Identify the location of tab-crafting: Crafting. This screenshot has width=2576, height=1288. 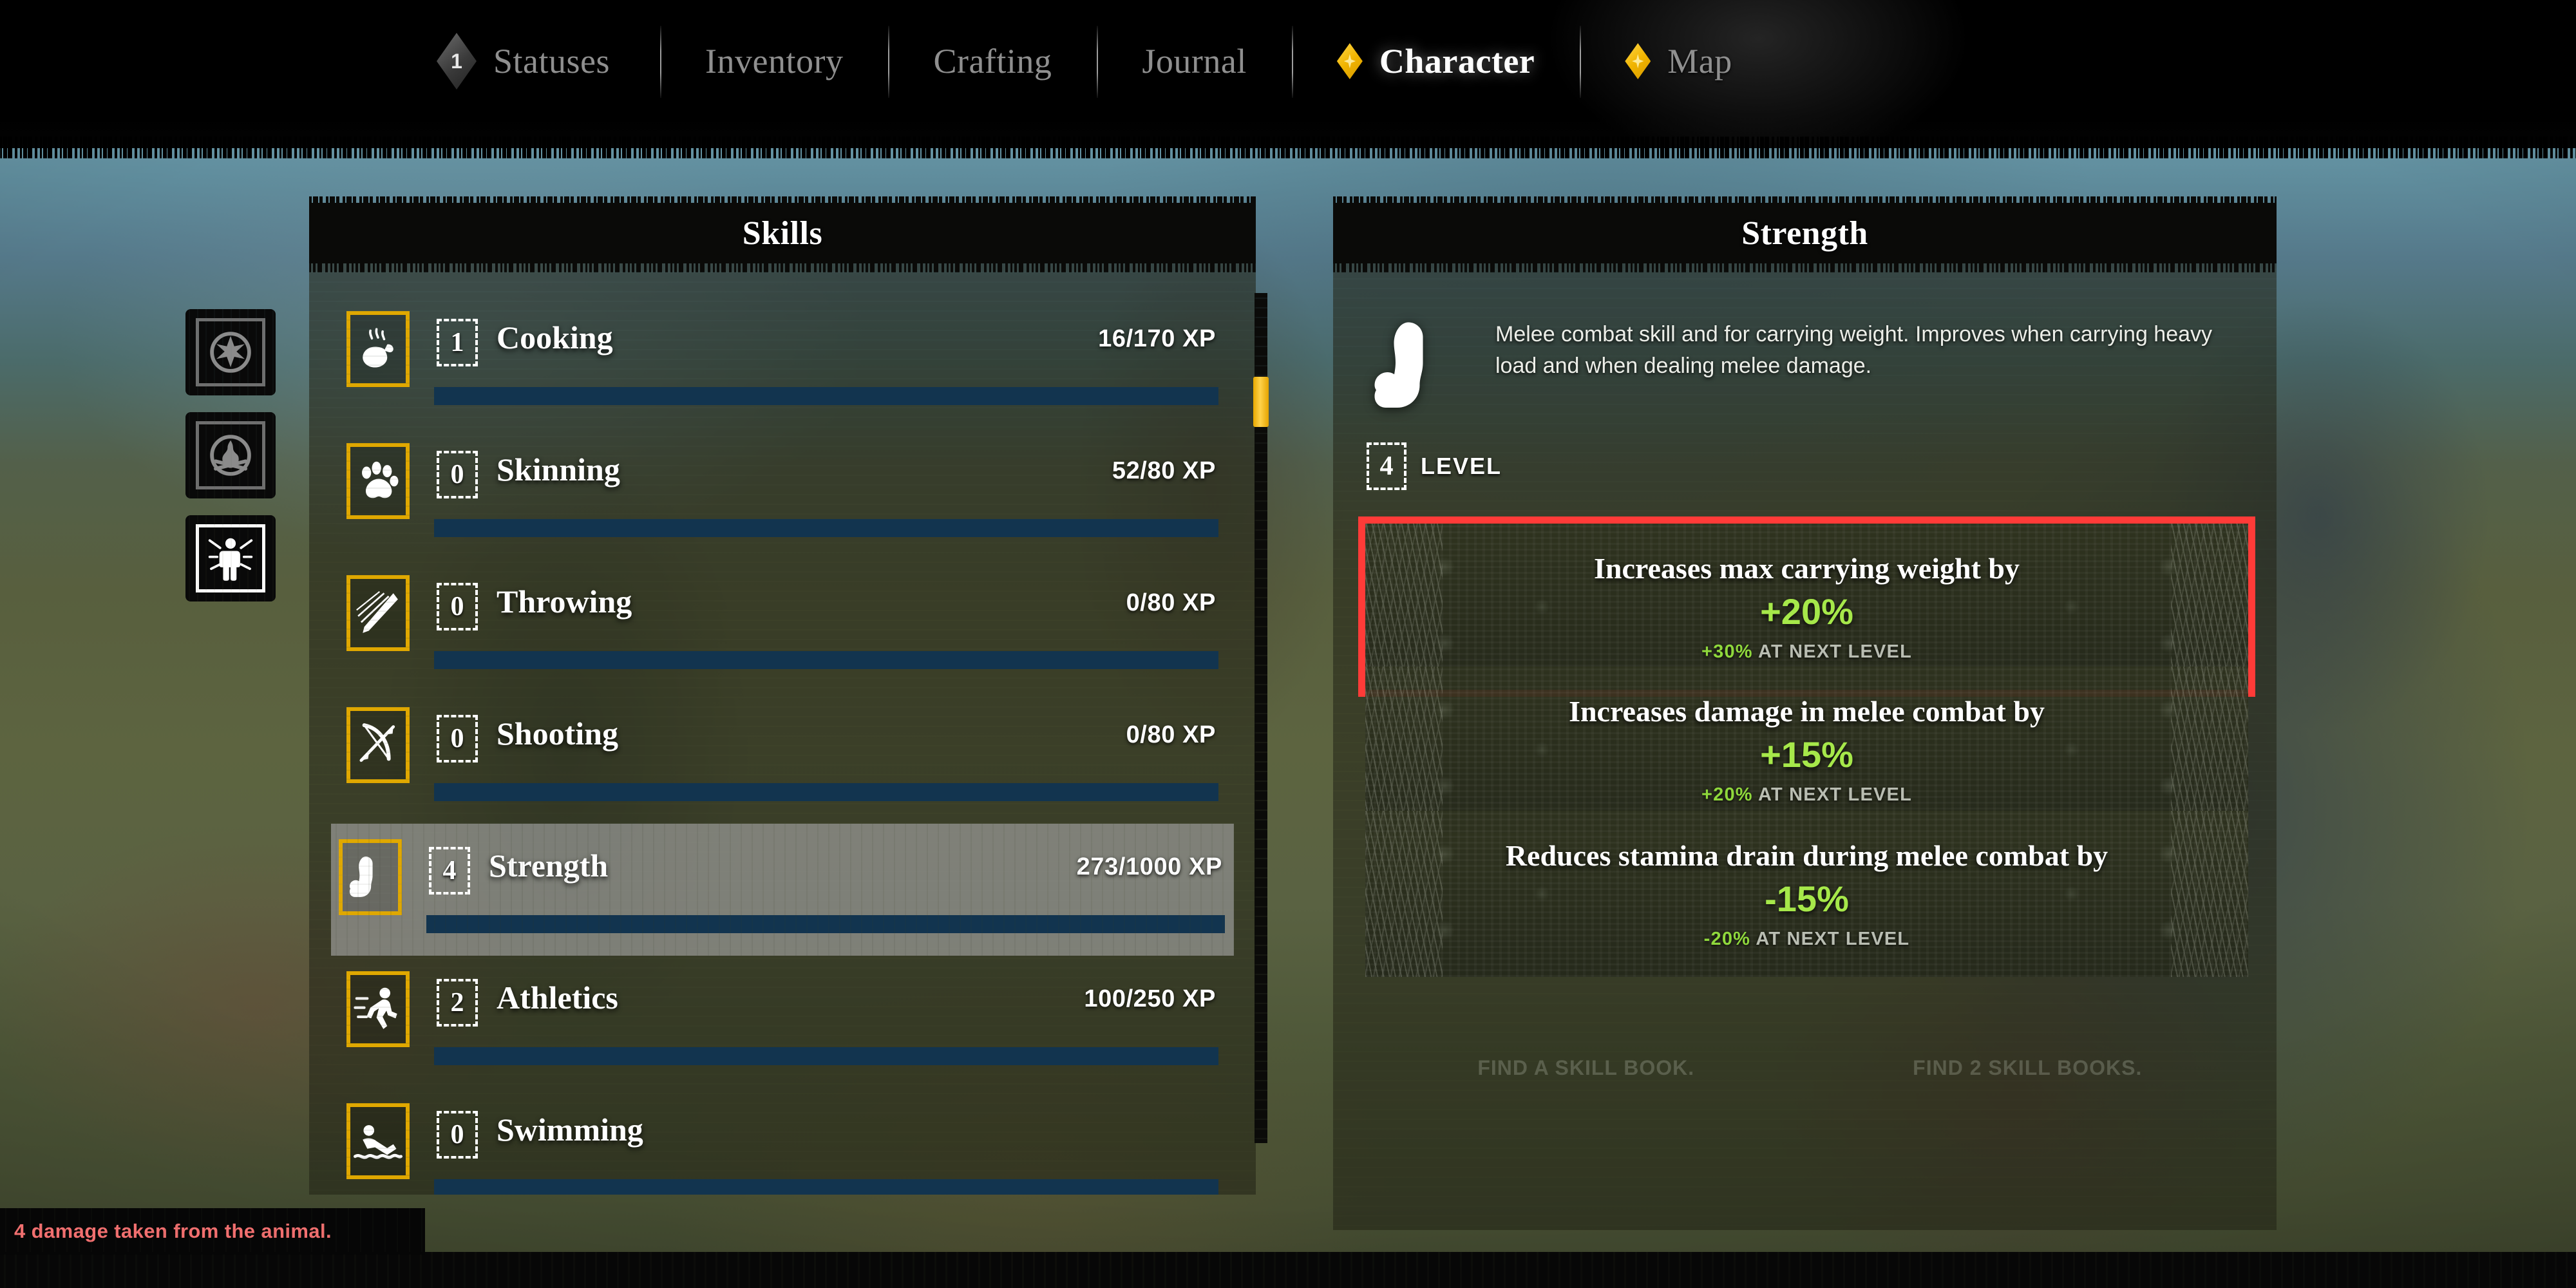
(993, 61).